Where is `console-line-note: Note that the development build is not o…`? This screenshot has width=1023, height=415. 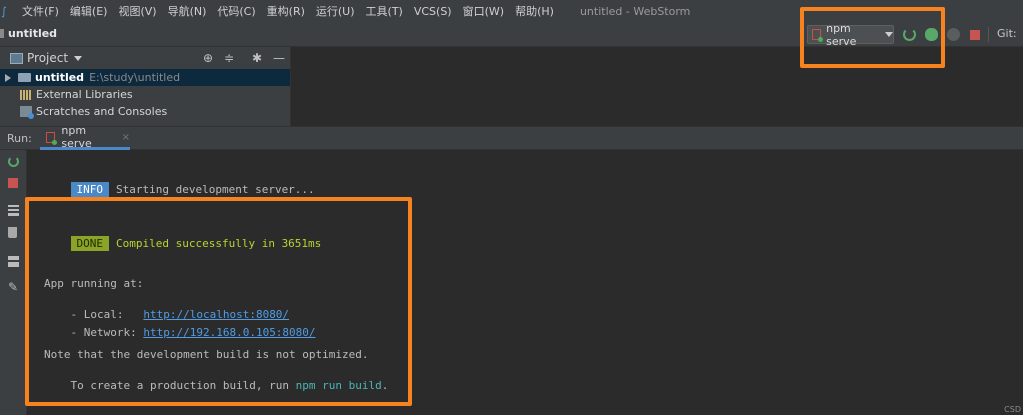 console-line-note: Note that the development build is not o… is located at coordinates (206, 354).